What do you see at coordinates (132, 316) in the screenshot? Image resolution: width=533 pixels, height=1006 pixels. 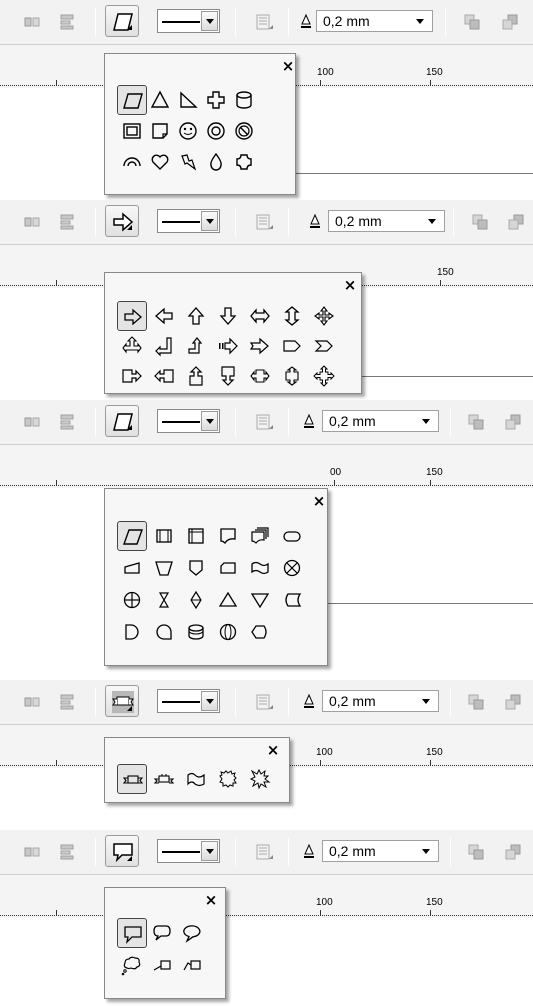 I see `right-arrow-shape` at bounding box center [132, 316].